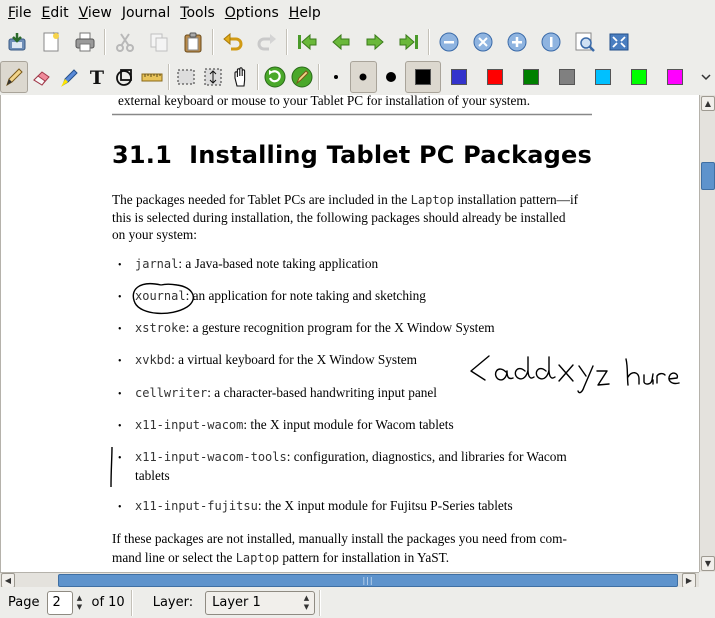  Describe the element at coordinates (146, 13) in the screenshot. I see `menu-journal: Journal` at that location.